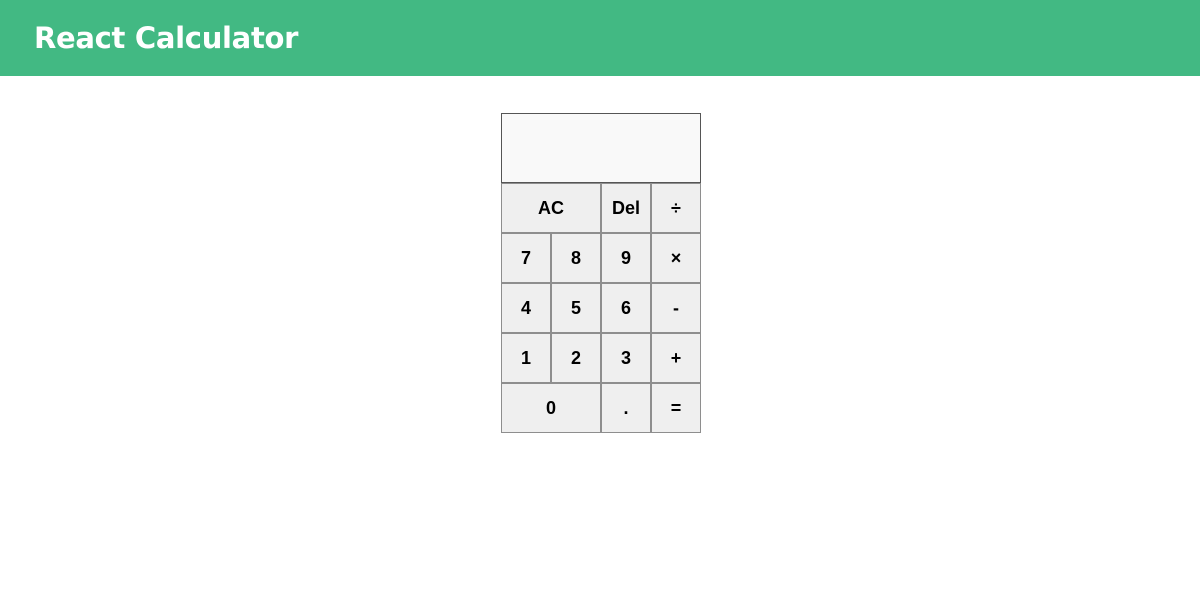 The height and width of the screenshot is (600, 1200). Describe the element at coordinates (576, 308) in the screenshot. I see `digit-5-button: 5` at that location.